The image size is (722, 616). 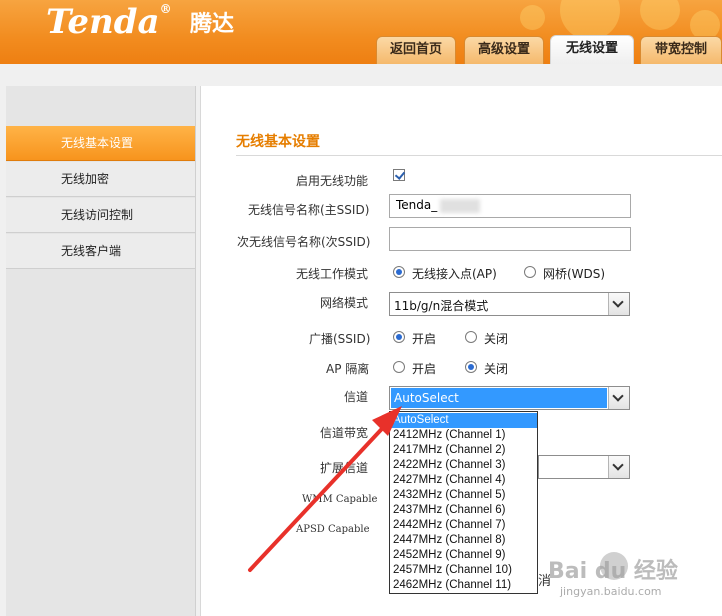 I want to click on watermark-text: Bai du 经验, so click(x=613, y=571).